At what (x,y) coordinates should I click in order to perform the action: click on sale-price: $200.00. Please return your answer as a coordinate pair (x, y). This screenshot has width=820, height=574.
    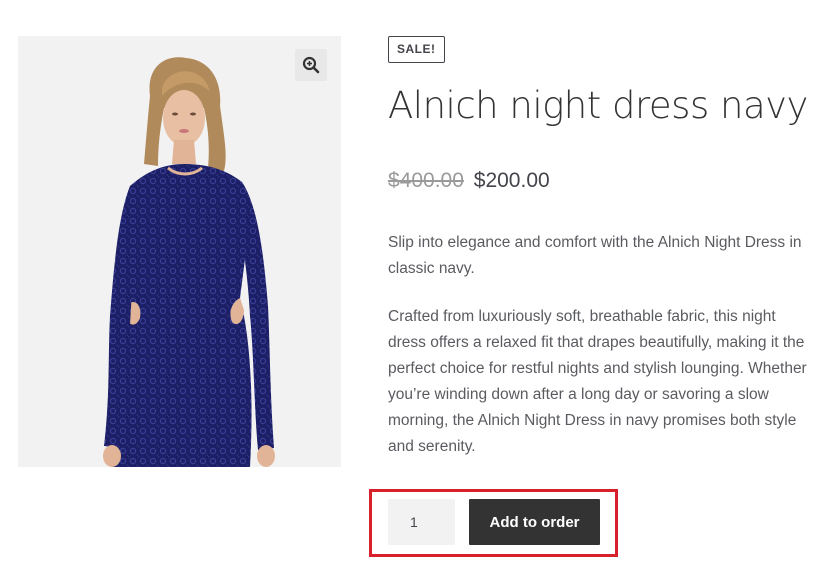
    Looking at the image, I should click on (511, 180).